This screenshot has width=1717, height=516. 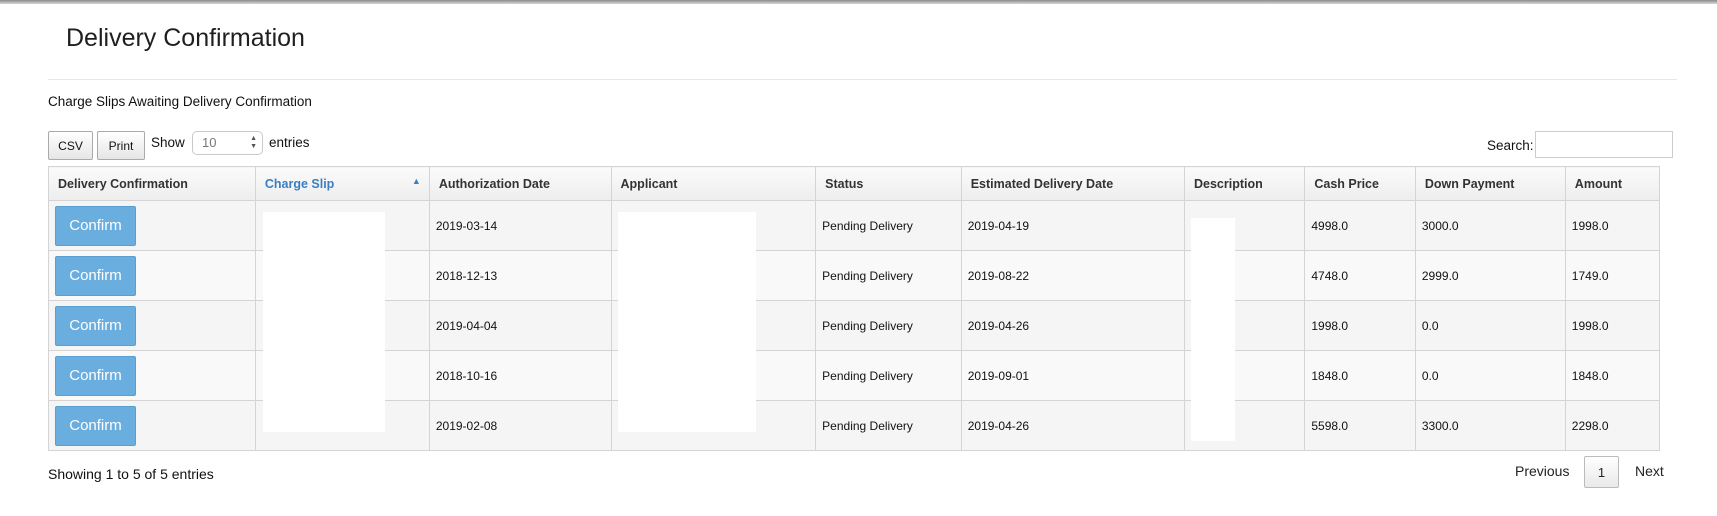 What do you see at coordinates (1360, 425) in the screenshot?
I see `cash-price-cell: 5598.0` at bounding box center [1360, 425].